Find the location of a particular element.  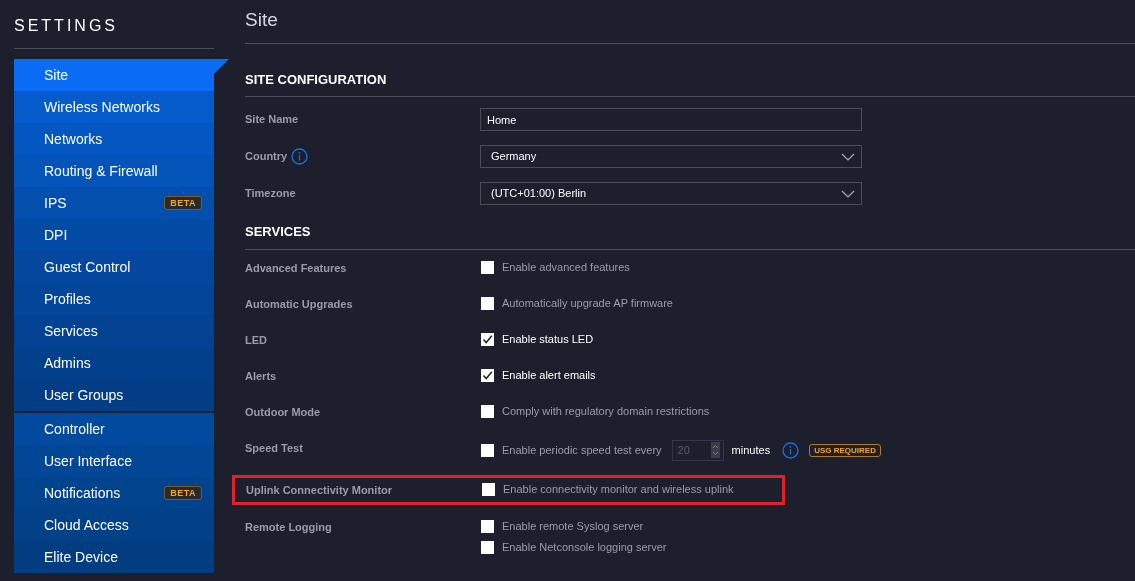

dropdown-field: (UTC+01:00) Berlin is located at coordinates (671, 193).